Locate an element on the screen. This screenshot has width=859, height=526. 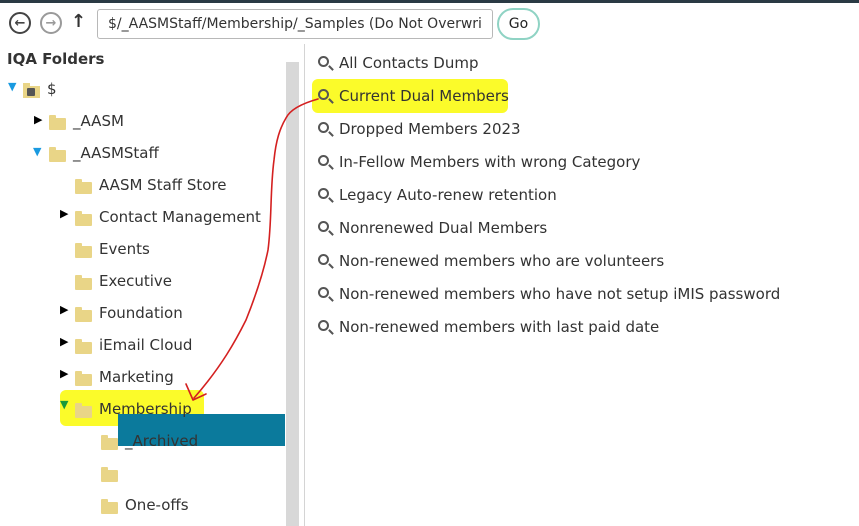
tree-label: _Archived is located at coordinates (162, 441).